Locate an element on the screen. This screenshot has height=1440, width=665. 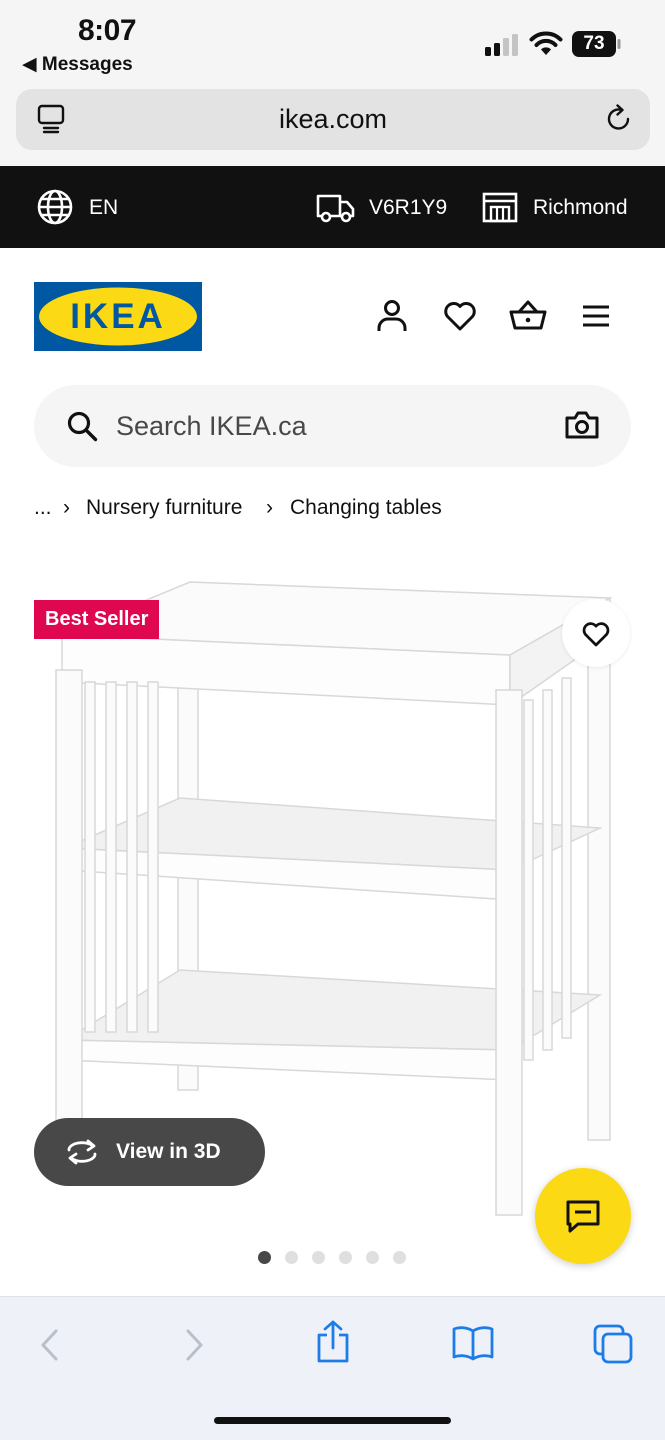
truck-icon is located at coordinates (335, 208).